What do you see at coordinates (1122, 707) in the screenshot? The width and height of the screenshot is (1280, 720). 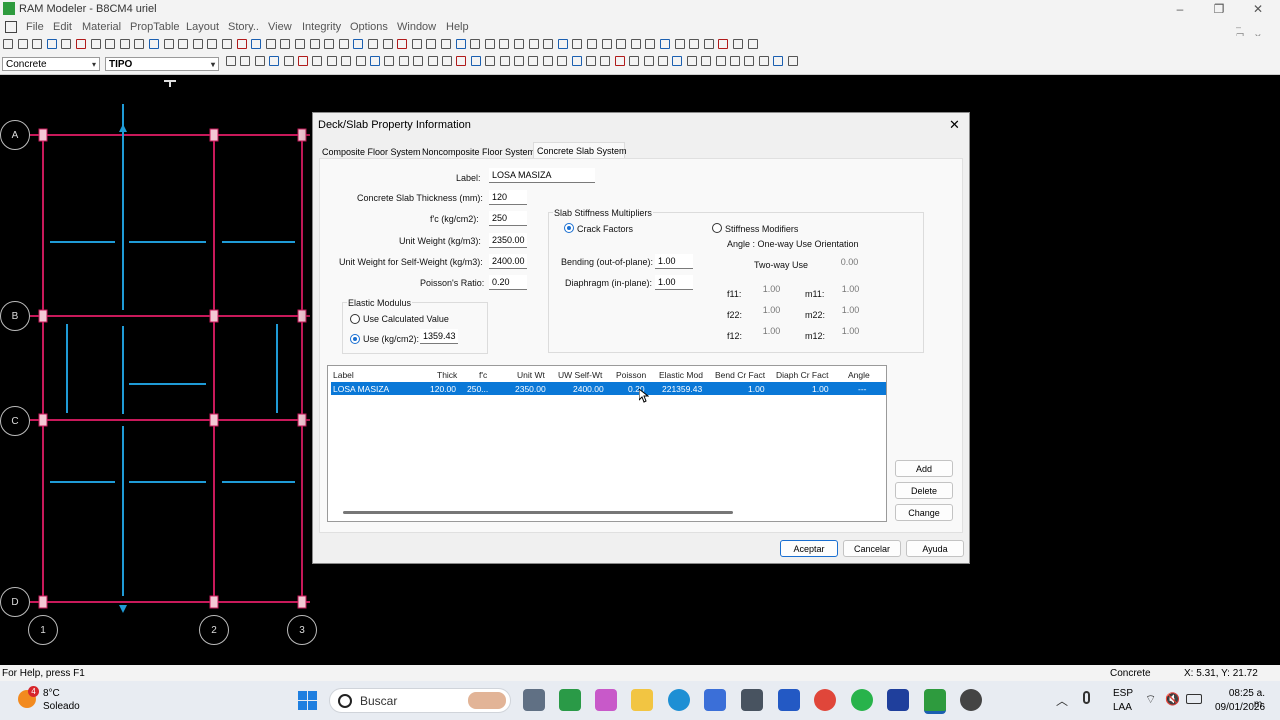 I see `language-layout: LAA` at bounding box center [1122, 707].